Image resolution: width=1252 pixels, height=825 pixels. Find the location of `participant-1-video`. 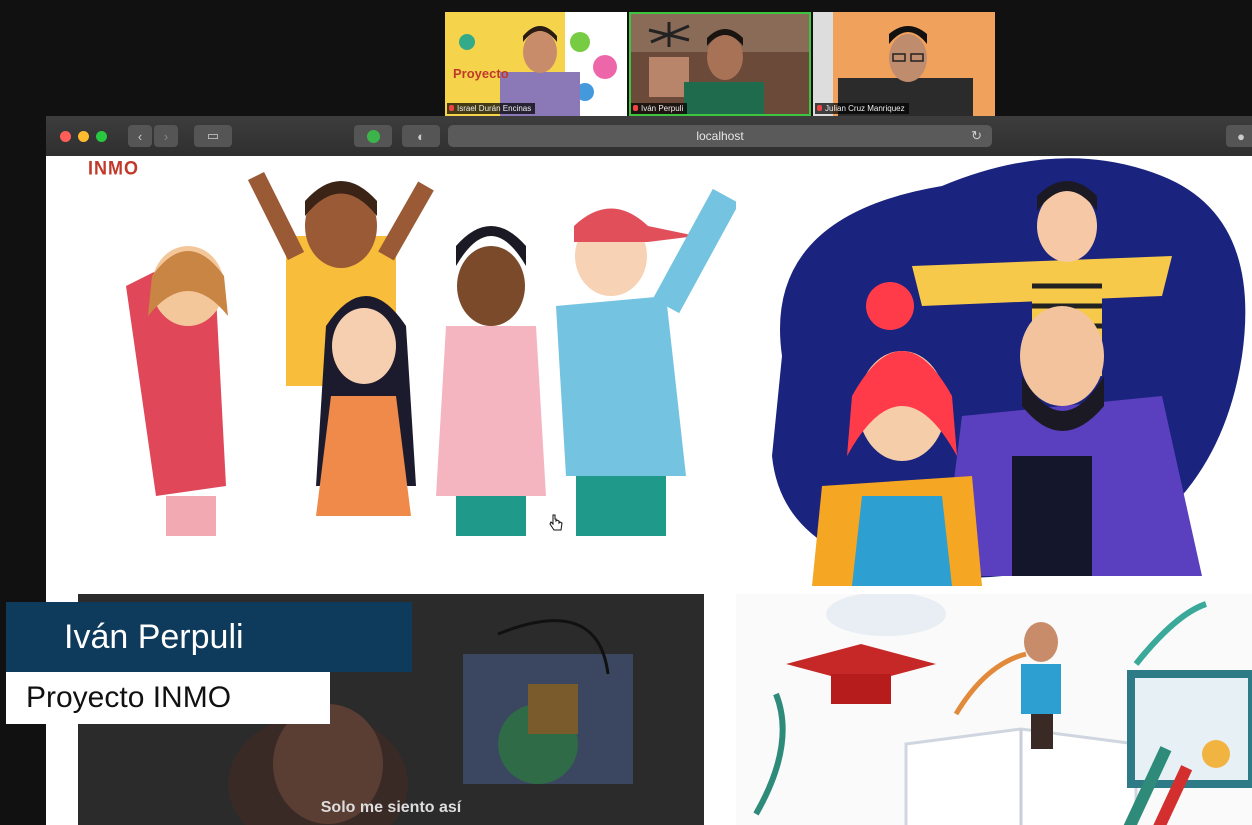

participant-1-video is located at coordinates (536, 64).